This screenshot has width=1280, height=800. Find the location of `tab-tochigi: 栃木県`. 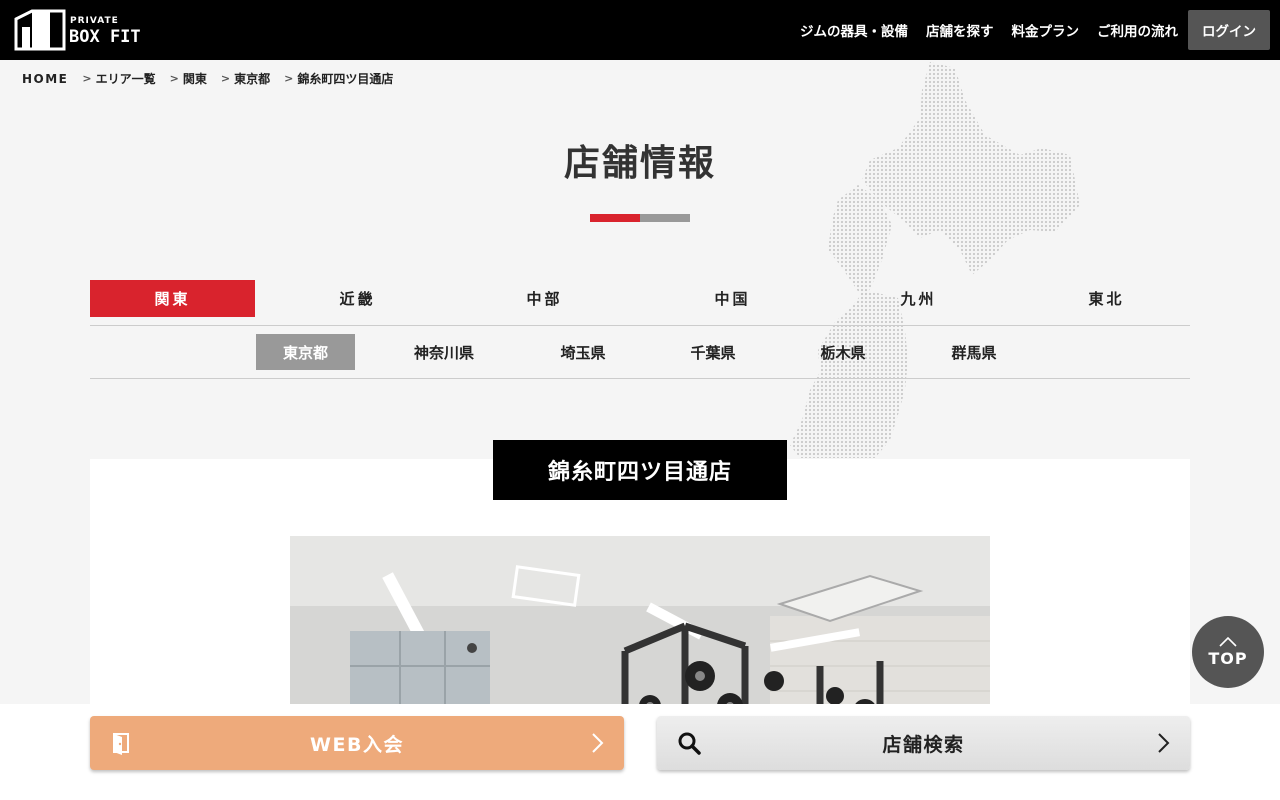

tab-tochigi: 栃木県 is located at coordinates (843, 352).